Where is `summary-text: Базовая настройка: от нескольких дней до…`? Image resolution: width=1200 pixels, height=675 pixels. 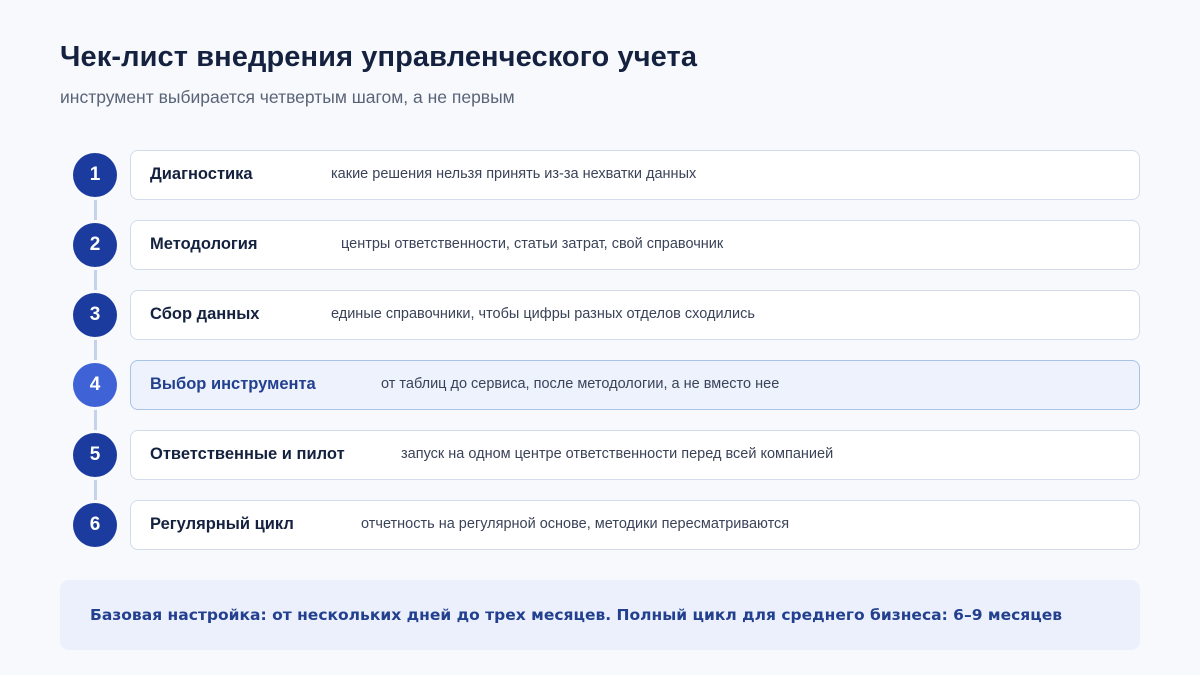
summary-text: Базовая настройка: от нескольких дней до… is located at coordinates (576, 615).